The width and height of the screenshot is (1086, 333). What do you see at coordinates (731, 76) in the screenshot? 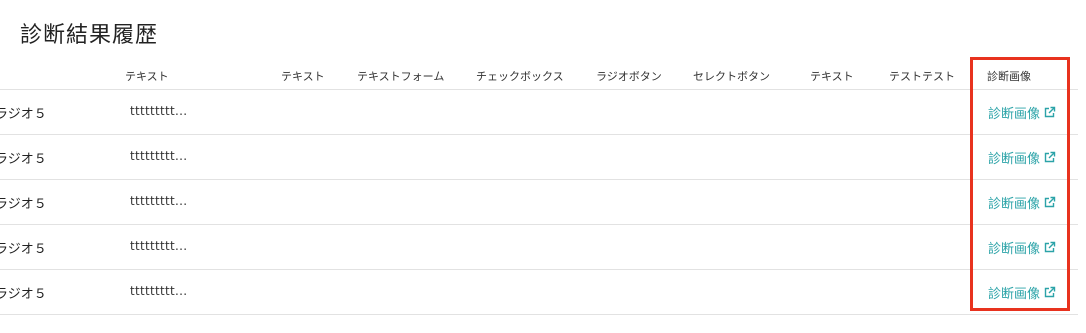
I see `column-header-select-button: セレクトボタン` at bounding box center [731, 76].